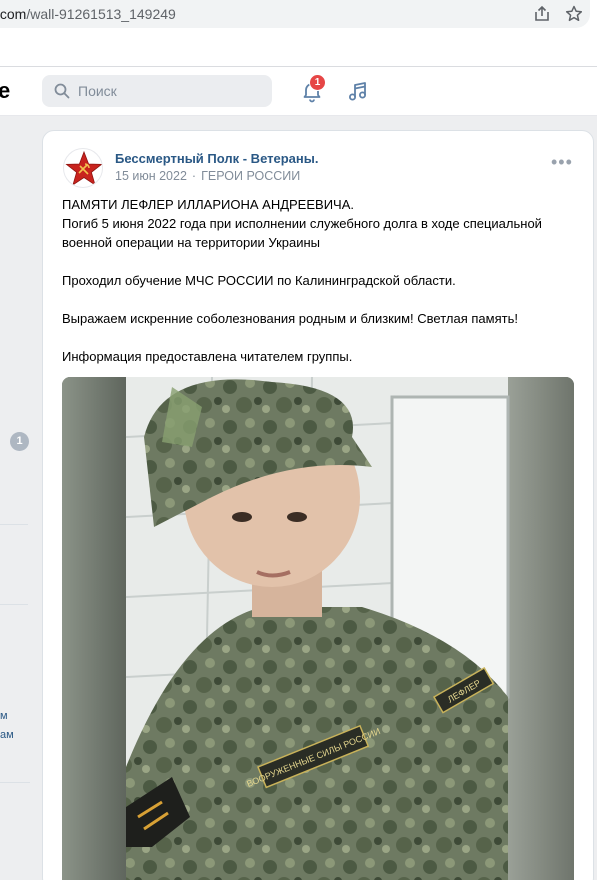 The height and width of the screenshot is (880, 597). I want to click on red-star-icon, so click(83, 168).